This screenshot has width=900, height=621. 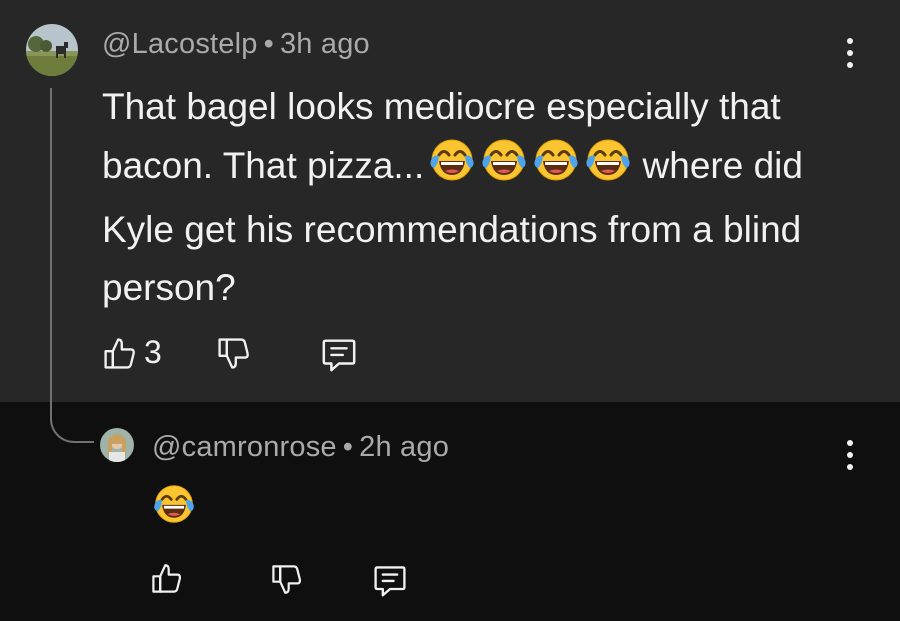 I want to click on reply-text, so click(x=174, y=506).